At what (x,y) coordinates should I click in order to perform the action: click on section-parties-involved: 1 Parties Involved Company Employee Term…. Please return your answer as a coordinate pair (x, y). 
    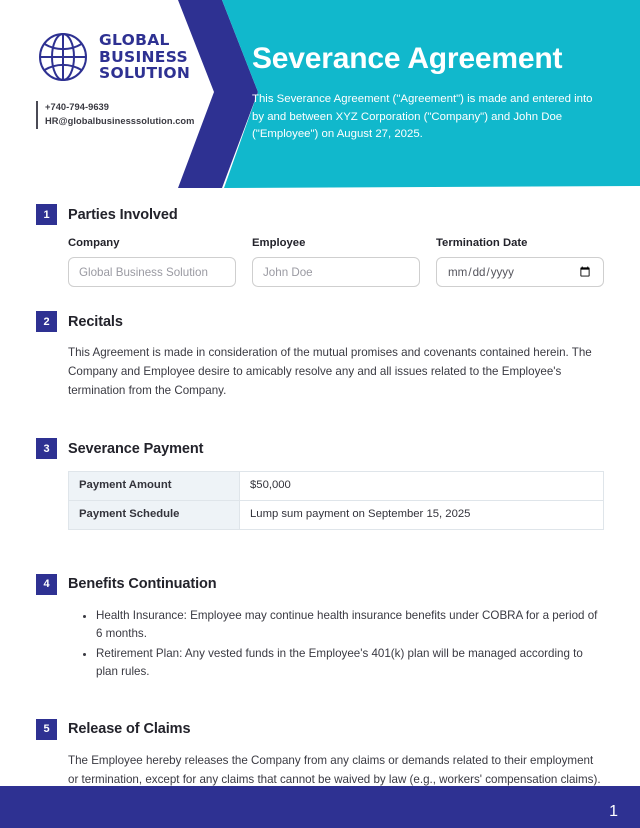
    Looking at the image, I should click on (320, 245).